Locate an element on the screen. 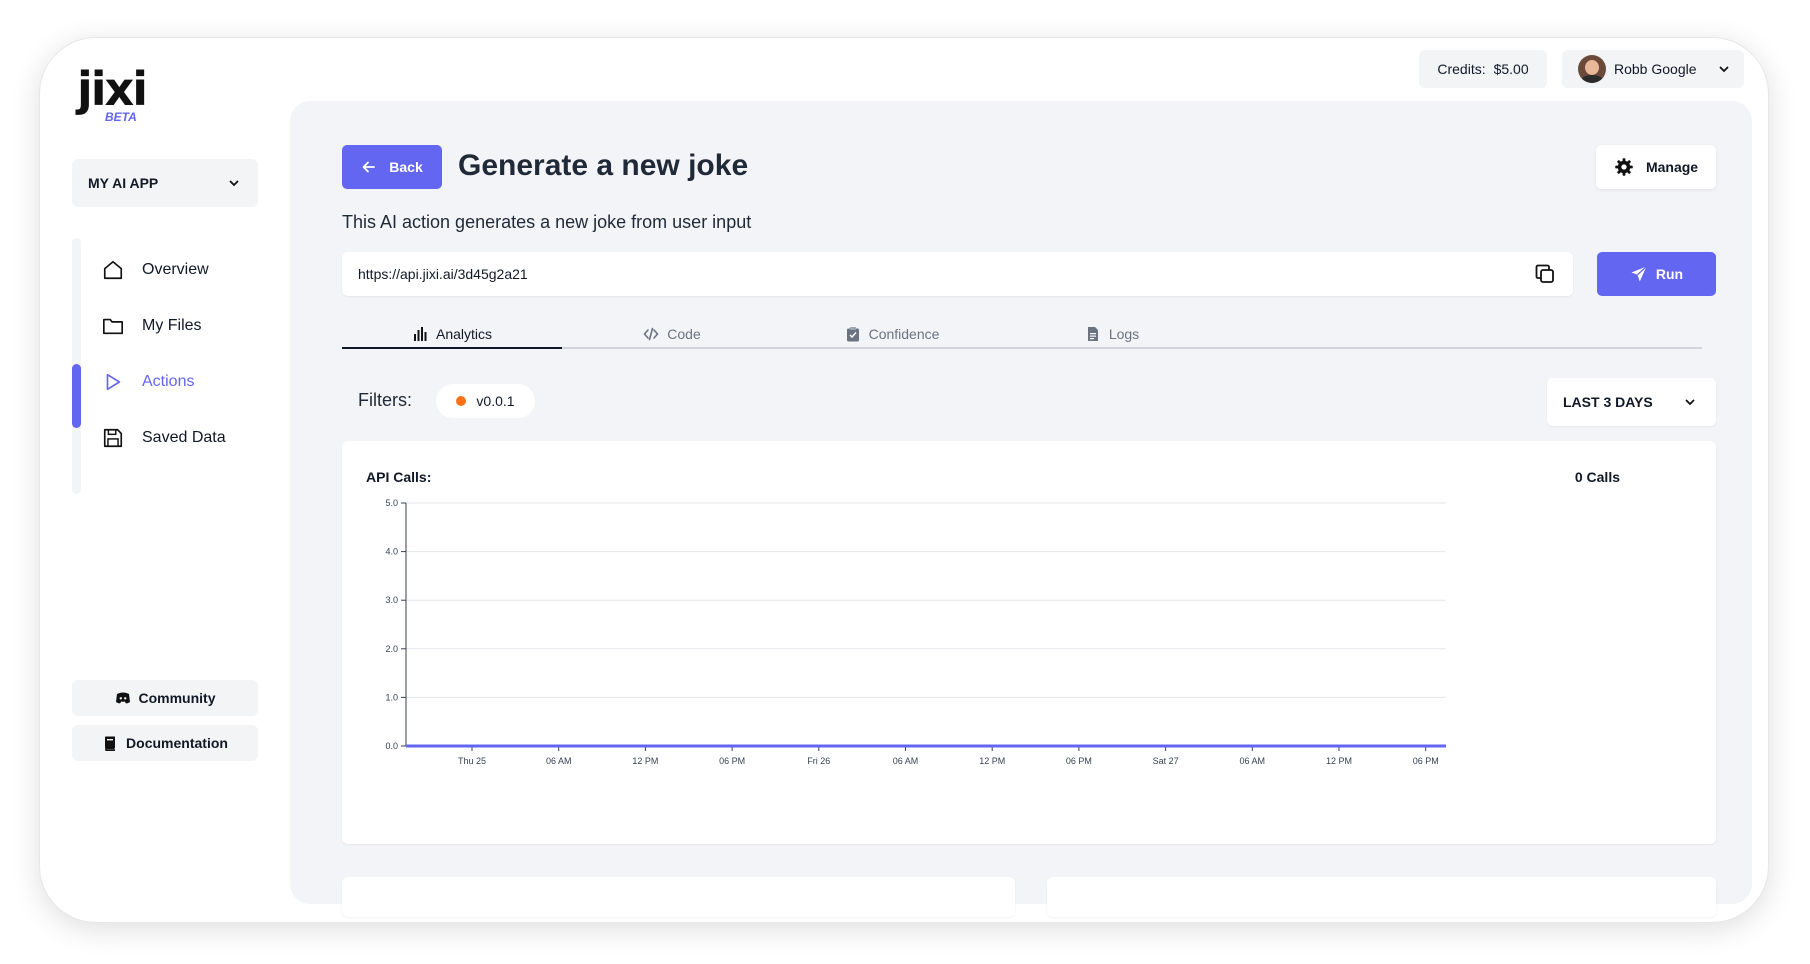 The image size is (1810, 964). app-selector: MY AI APP is located at coordinates (165, 183).